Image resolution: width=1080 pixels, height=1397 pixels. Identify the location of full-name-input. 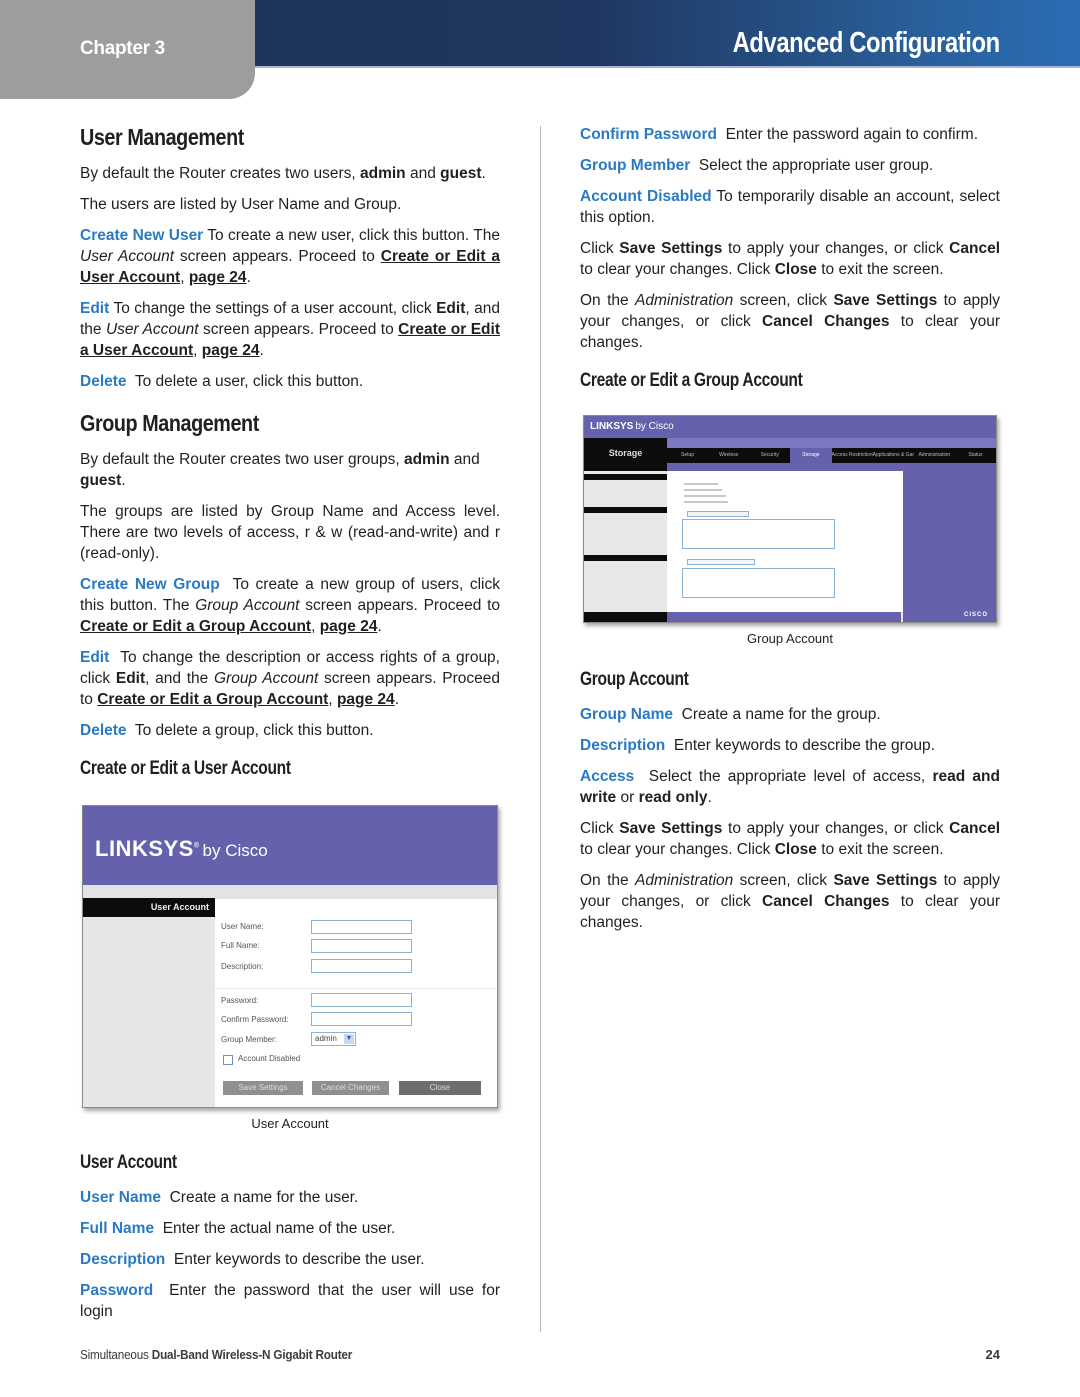
(361, 946).